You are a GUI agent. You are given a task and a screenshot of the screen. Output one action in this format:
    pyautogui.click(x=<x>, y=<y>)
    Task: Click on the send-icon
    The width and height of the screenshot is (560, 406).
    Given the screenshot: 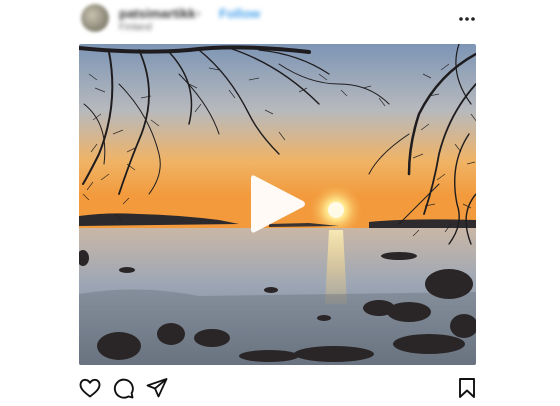 What is the action you would take?
    pyautogui.click(x=157, y=388)
    